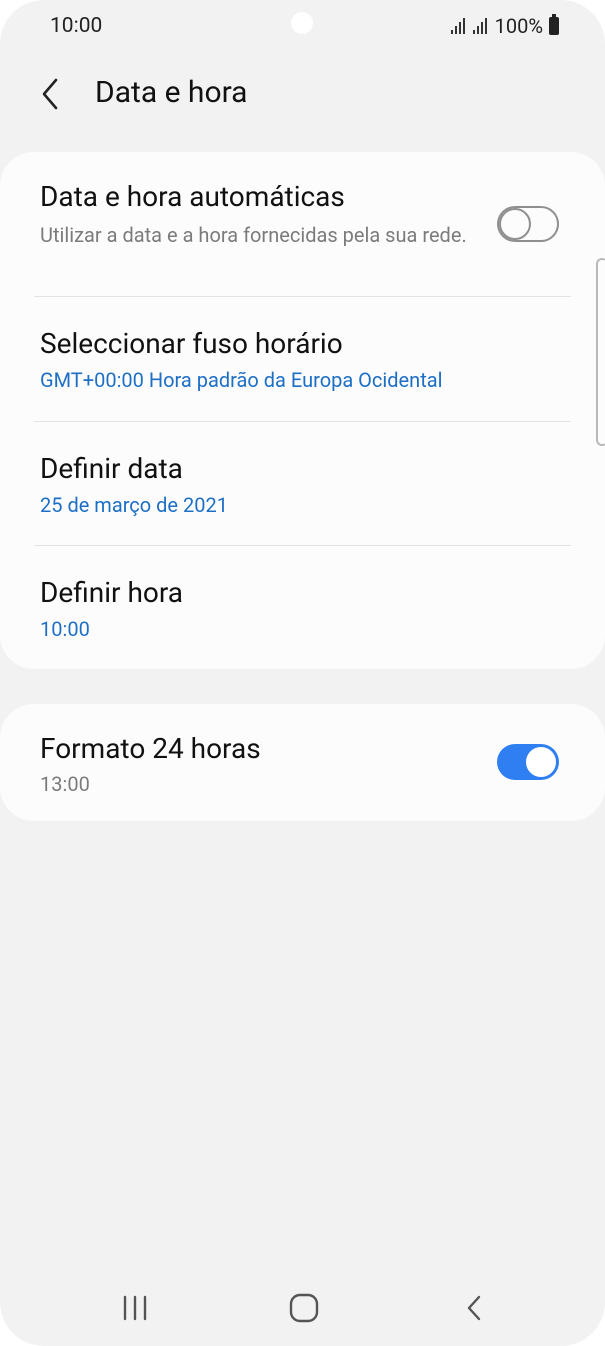 The image size is (605, 1346). I want to click on battery-percent: 100%, so click(518, 26).